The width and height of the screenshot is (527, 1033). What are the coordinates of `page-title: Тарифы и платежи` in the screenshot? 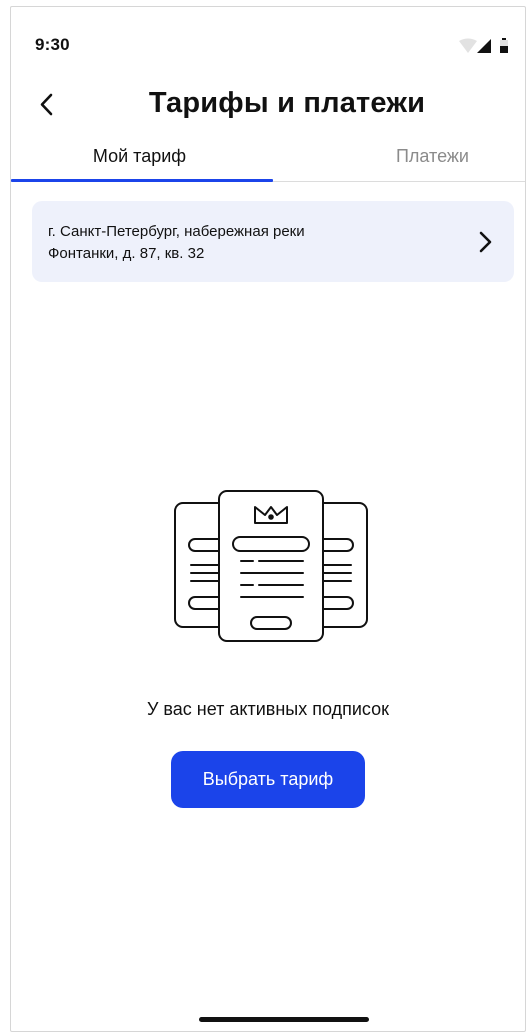 It's located at (287, 103).